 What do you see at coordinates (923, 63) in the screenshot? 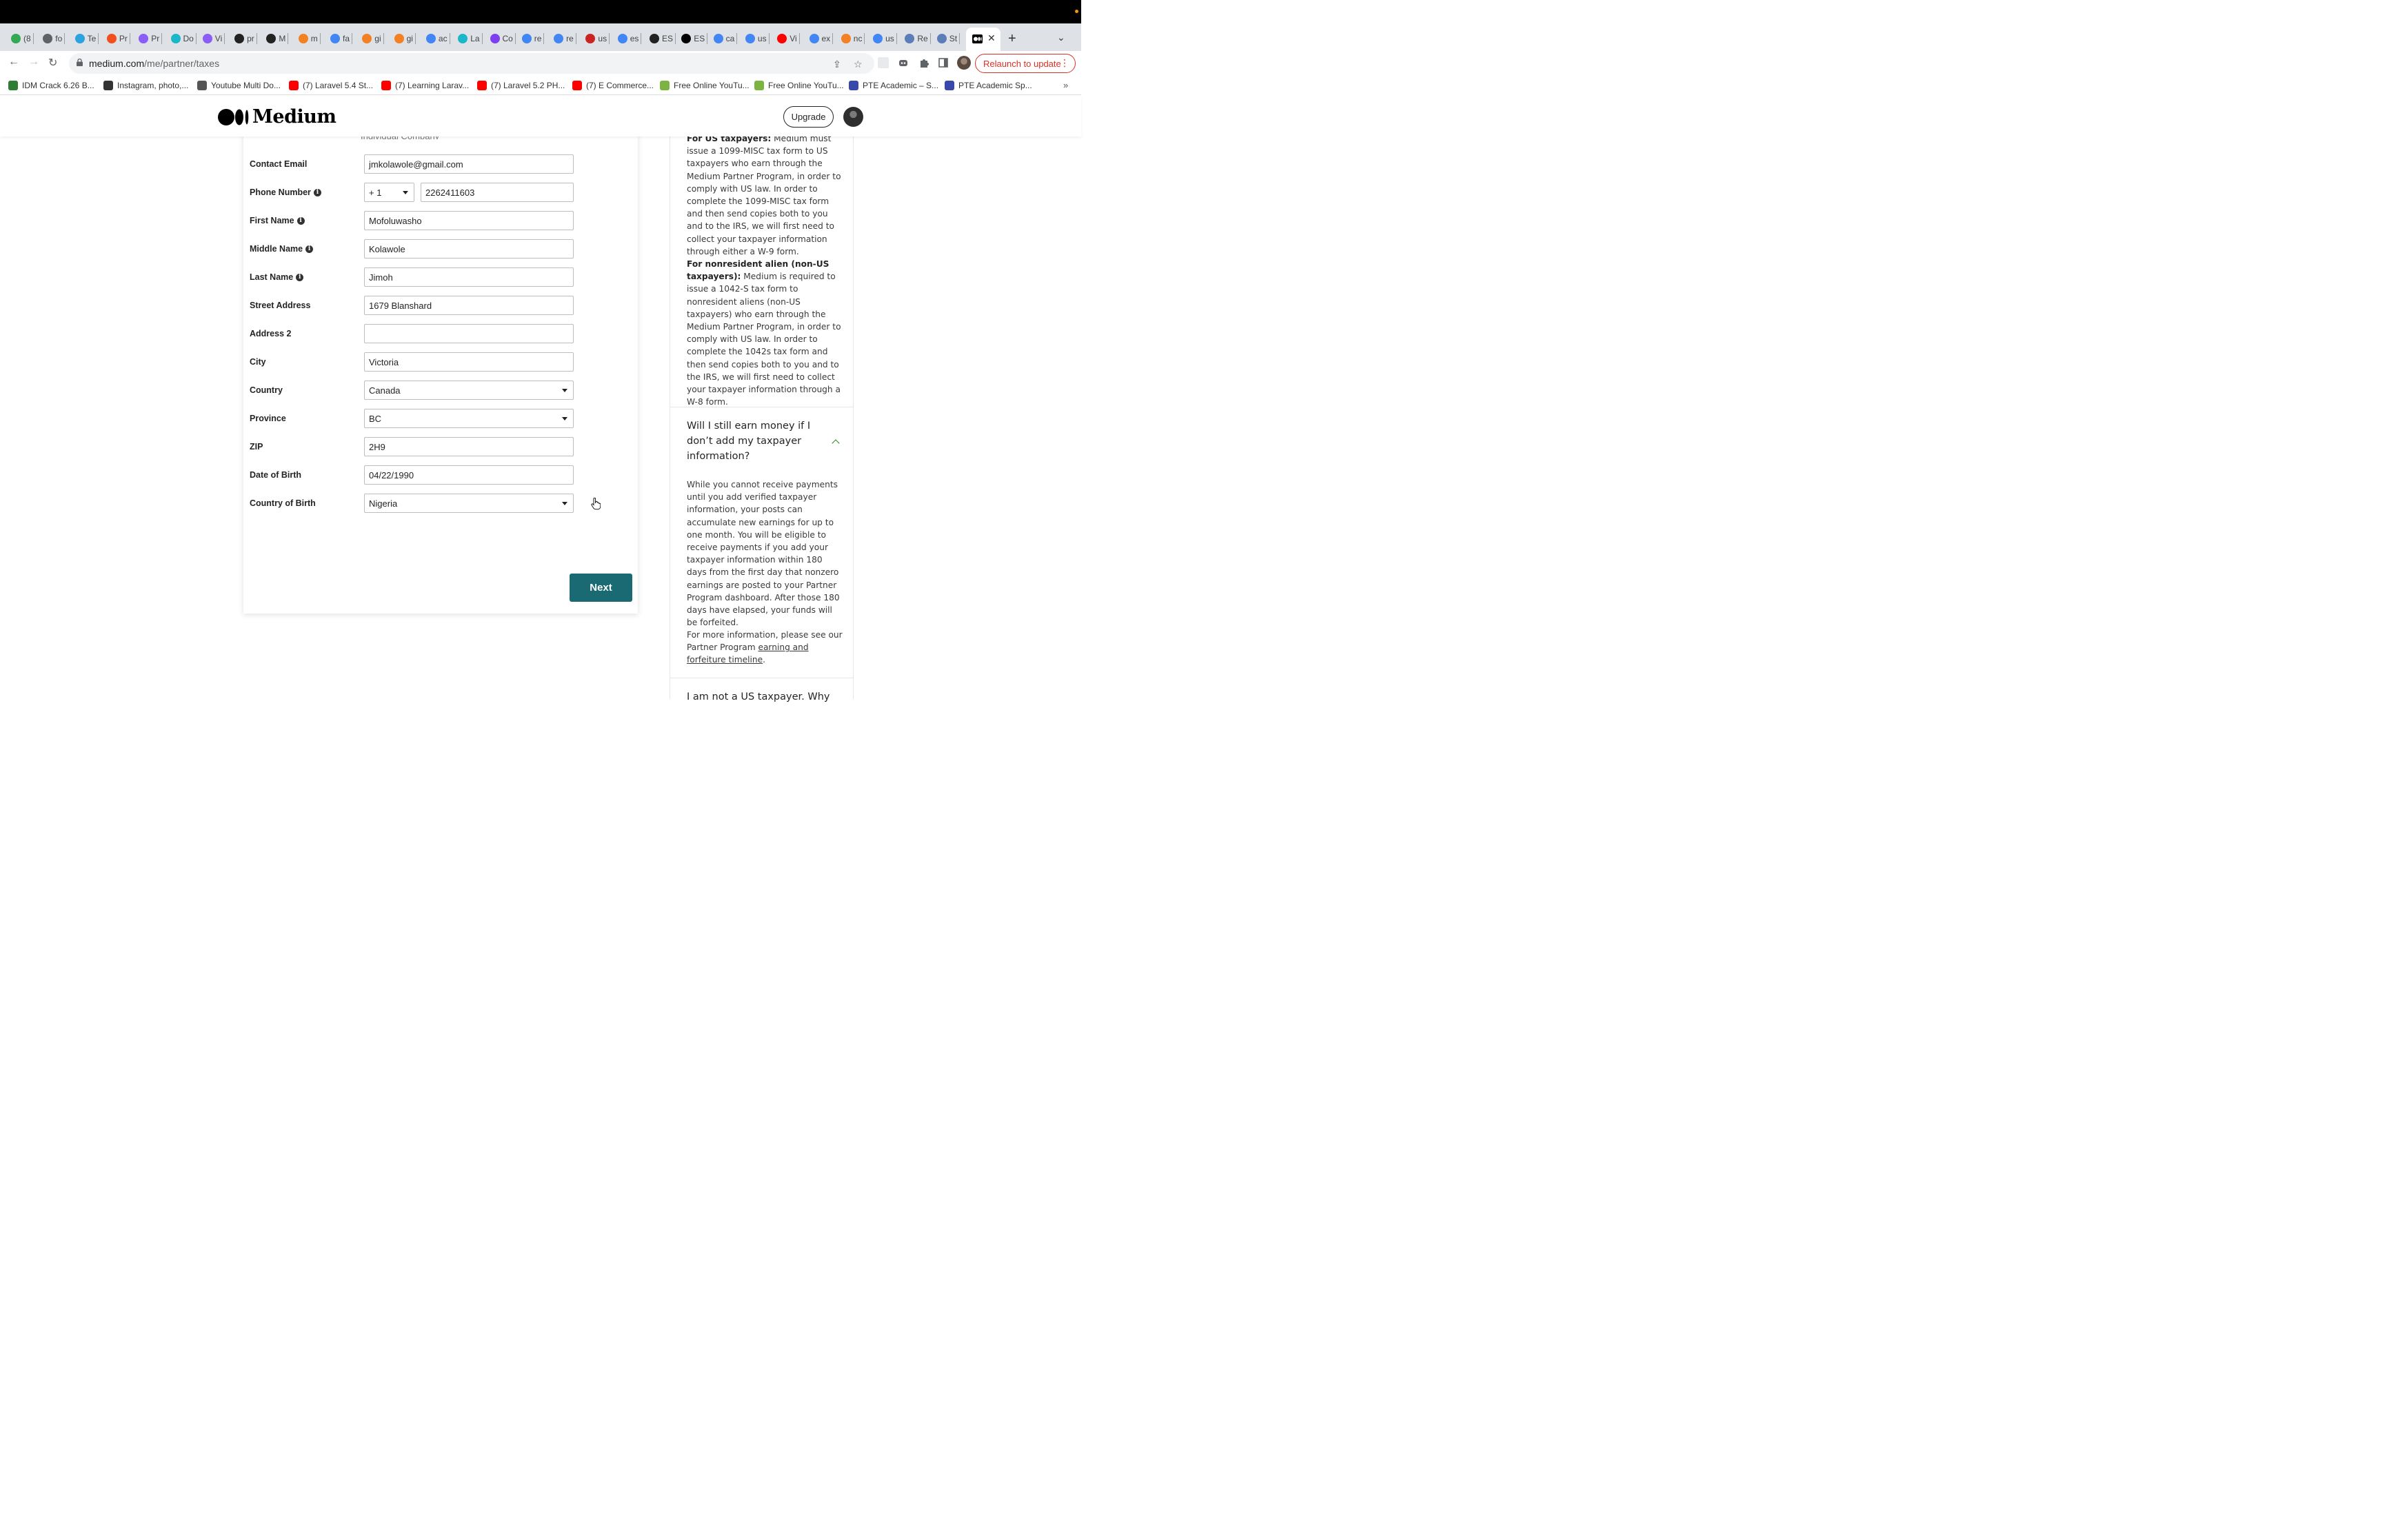
I see `puzzle-extensions-icon` at bounding box center [923, 63].